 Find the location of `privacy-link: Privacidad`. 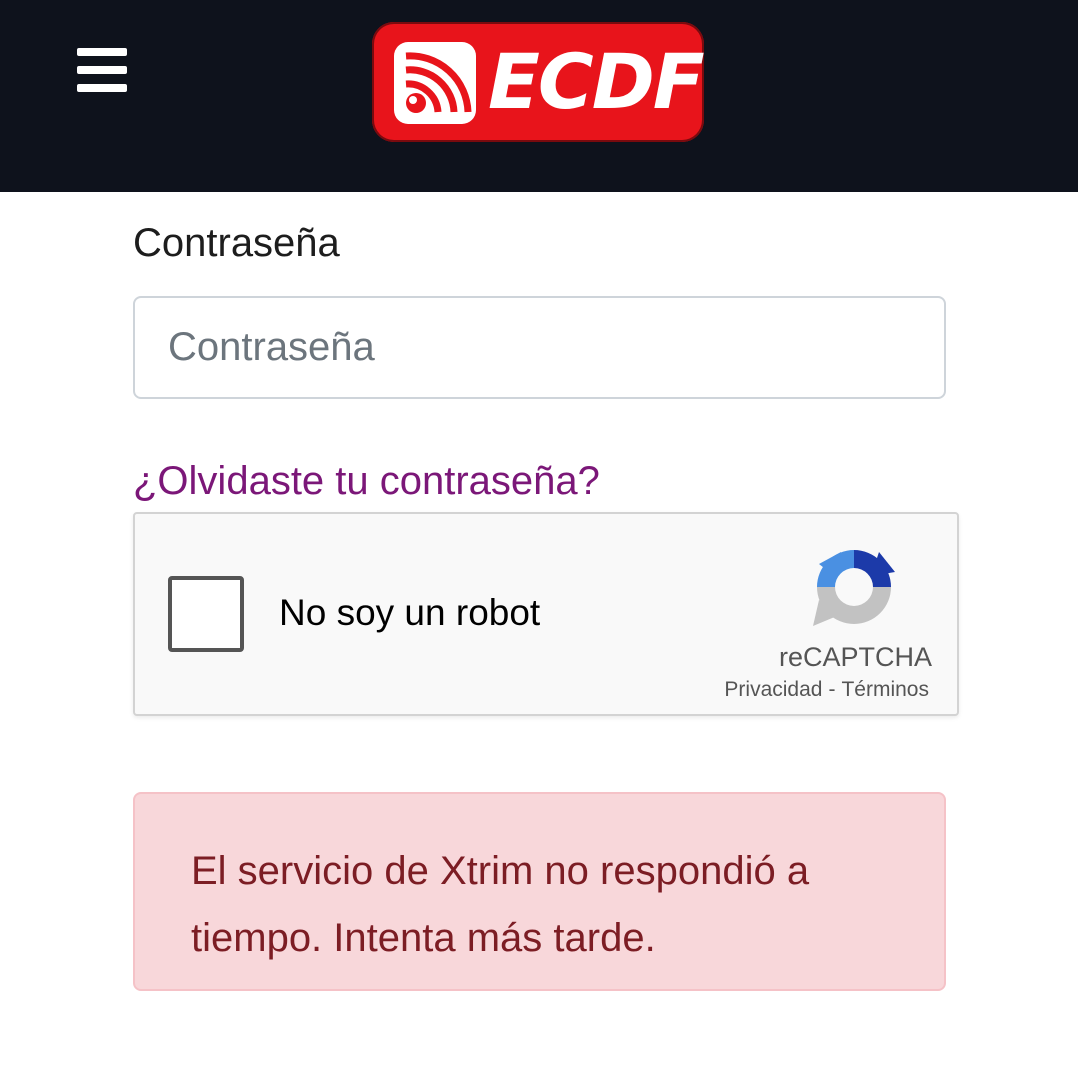

privacy-link: Privacidad is located at coordinates (773, 689).